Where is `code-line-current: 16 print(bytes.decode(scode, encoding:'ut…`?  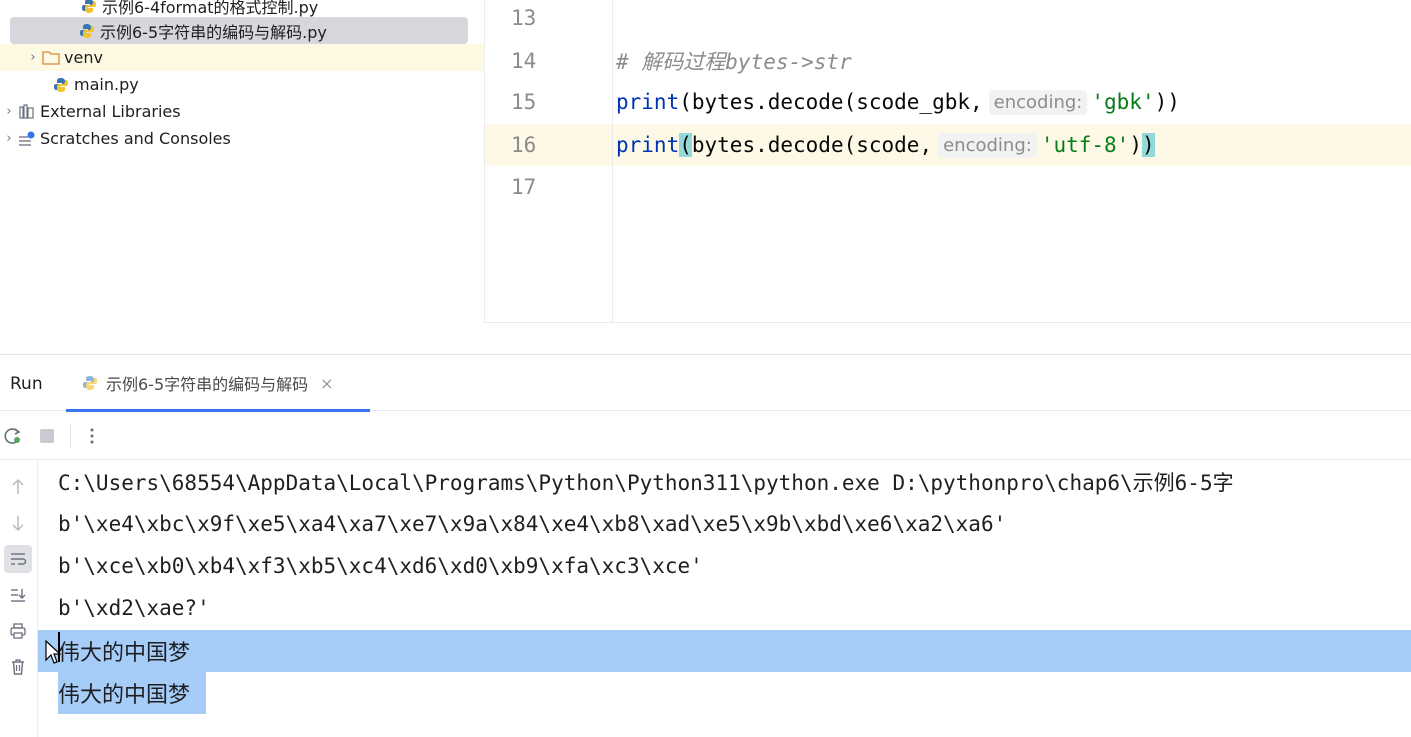 code-line-current: 16 print(bytes.decode(scode, encoding:'ut… is located at coordinates (948, 145).